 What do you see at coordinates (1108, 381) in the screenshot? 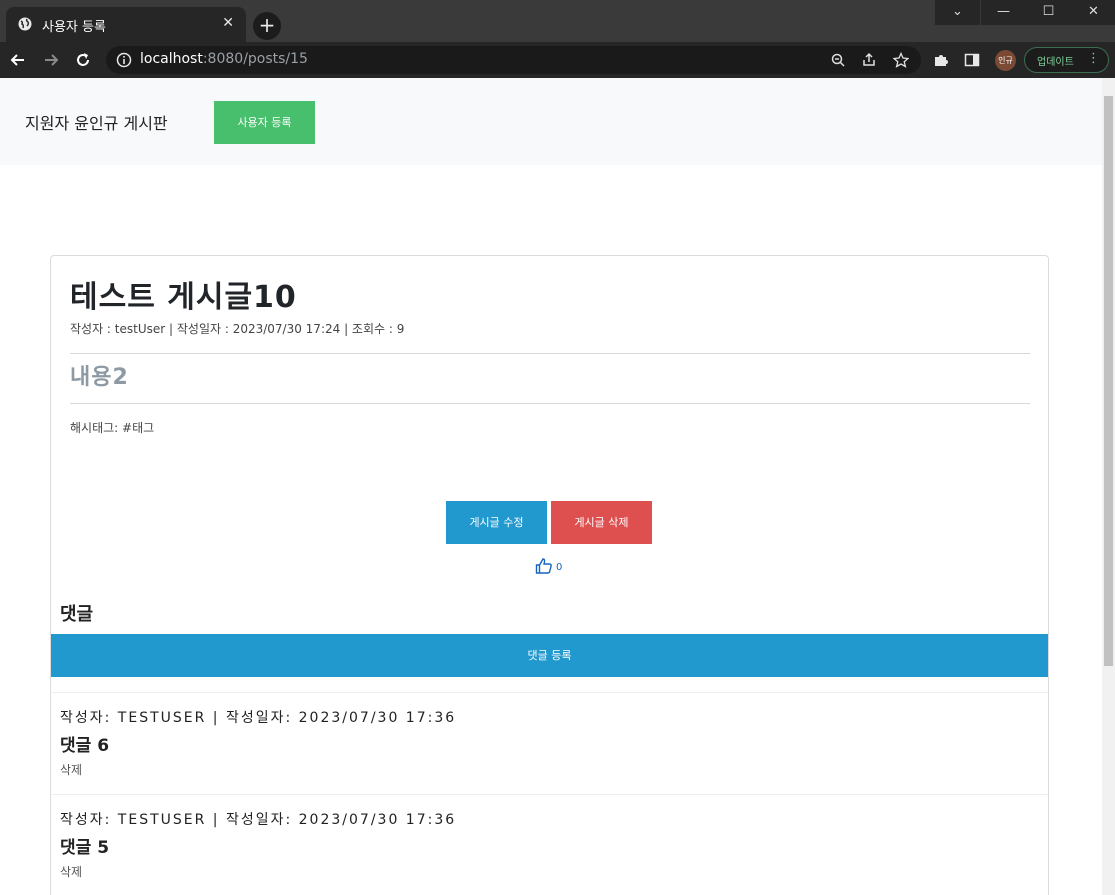
I see `scrollbar-thumb` at bounding box center [1108, 381].